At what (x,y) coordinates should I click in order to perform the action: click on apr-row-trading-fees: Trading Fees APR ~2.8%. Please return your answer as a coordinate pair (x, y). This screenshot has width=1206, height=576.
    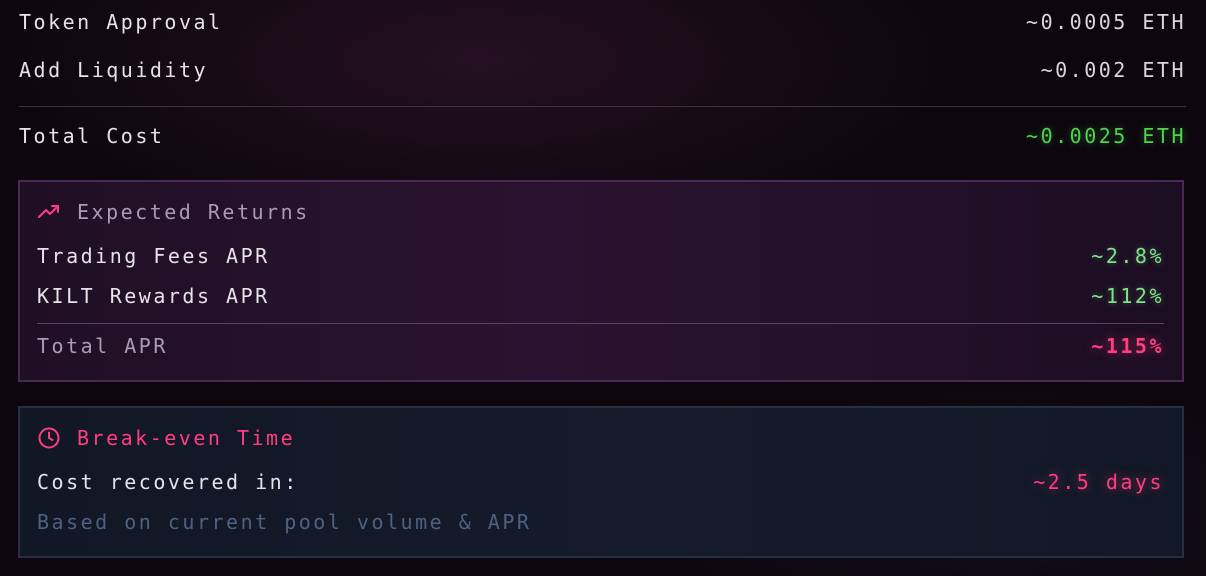
    Looking at the image, I should click on (600, 256).